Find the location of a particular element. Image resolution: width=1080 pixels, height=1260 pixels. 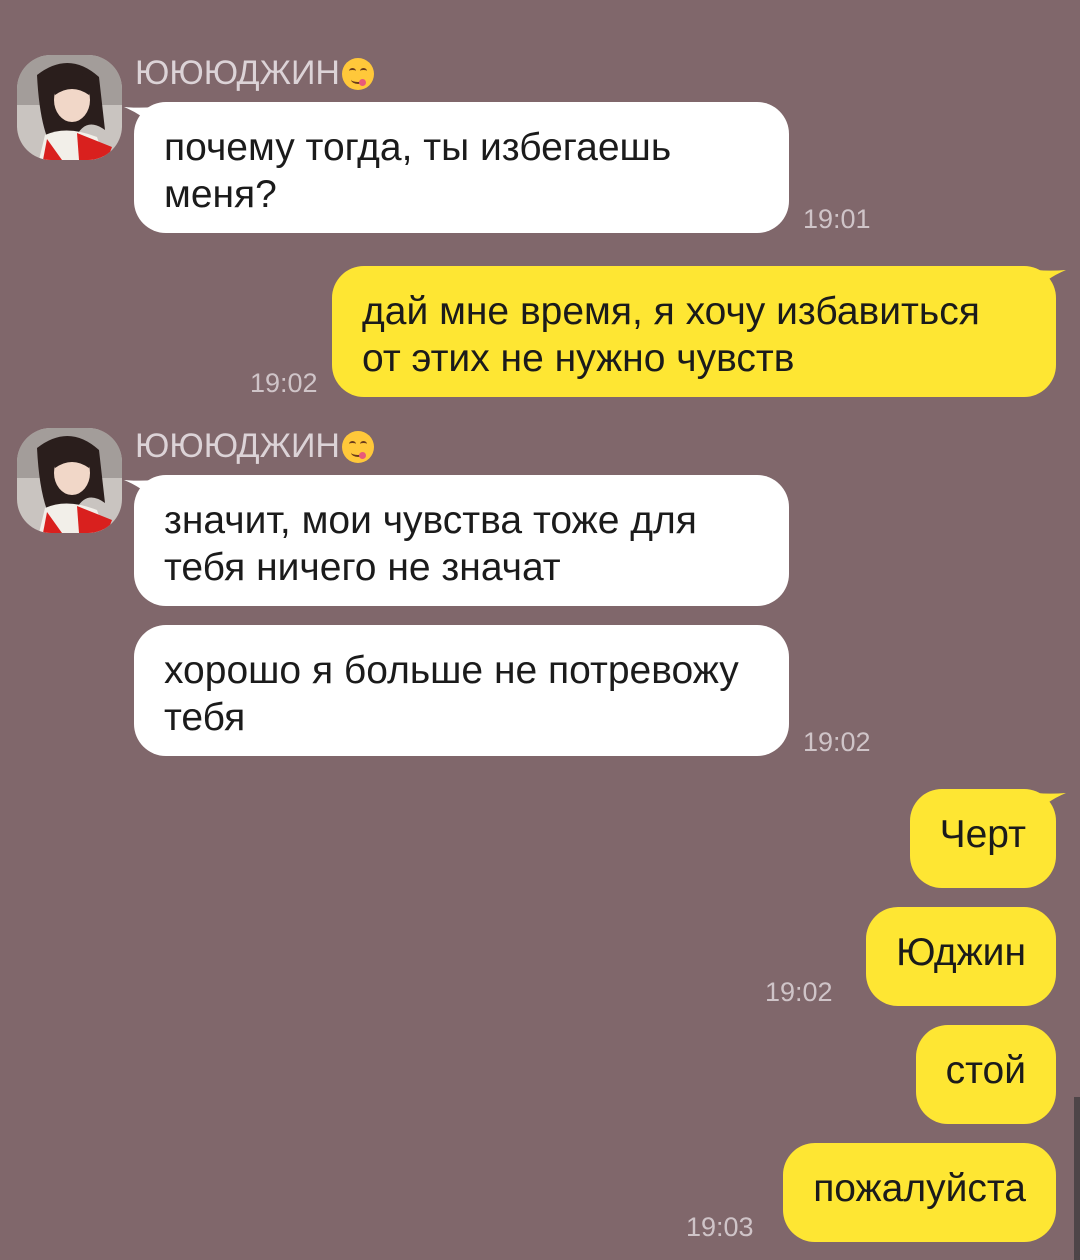

message-timestamp: 19:03 is located at coordinates (720, 1227).